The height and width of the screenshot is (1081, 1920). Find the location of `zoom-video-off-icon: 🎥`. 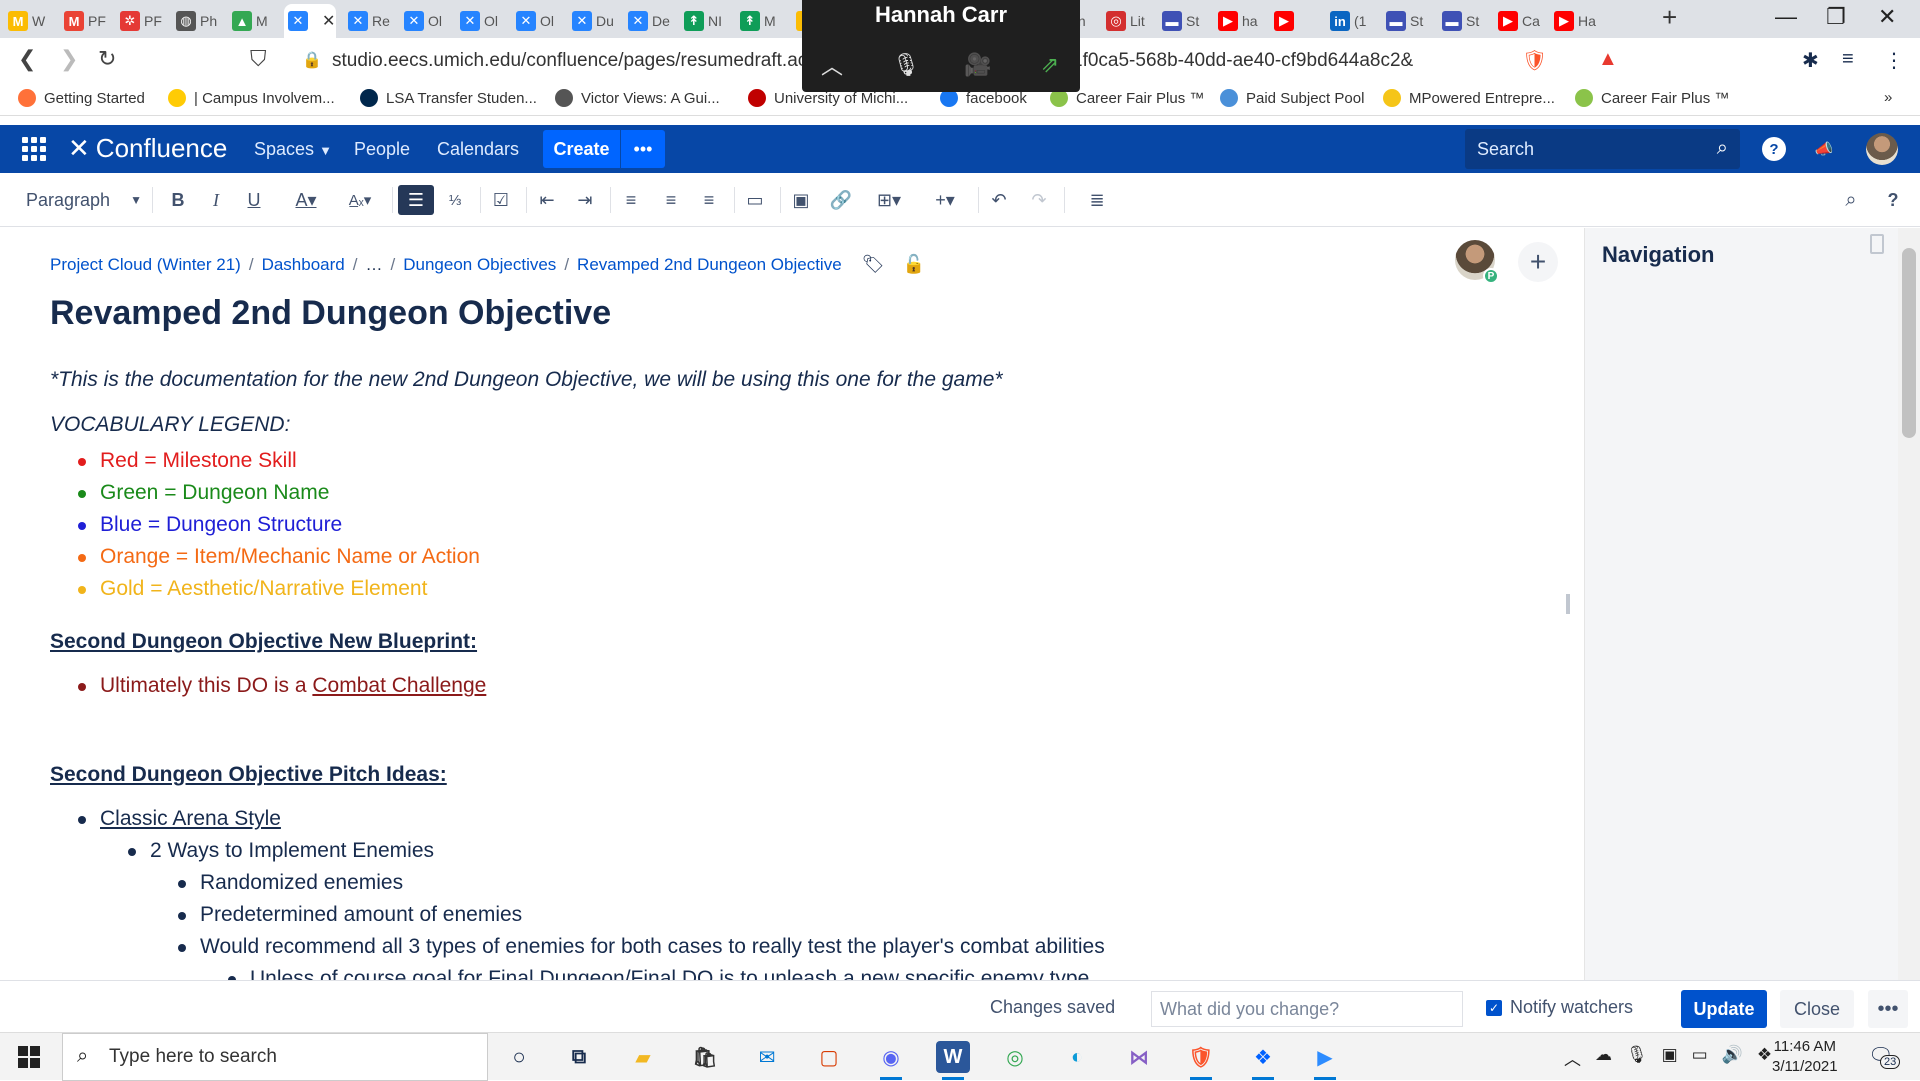

zoom-video-off-icon: 🎥 is located at coordinates (978, 65).